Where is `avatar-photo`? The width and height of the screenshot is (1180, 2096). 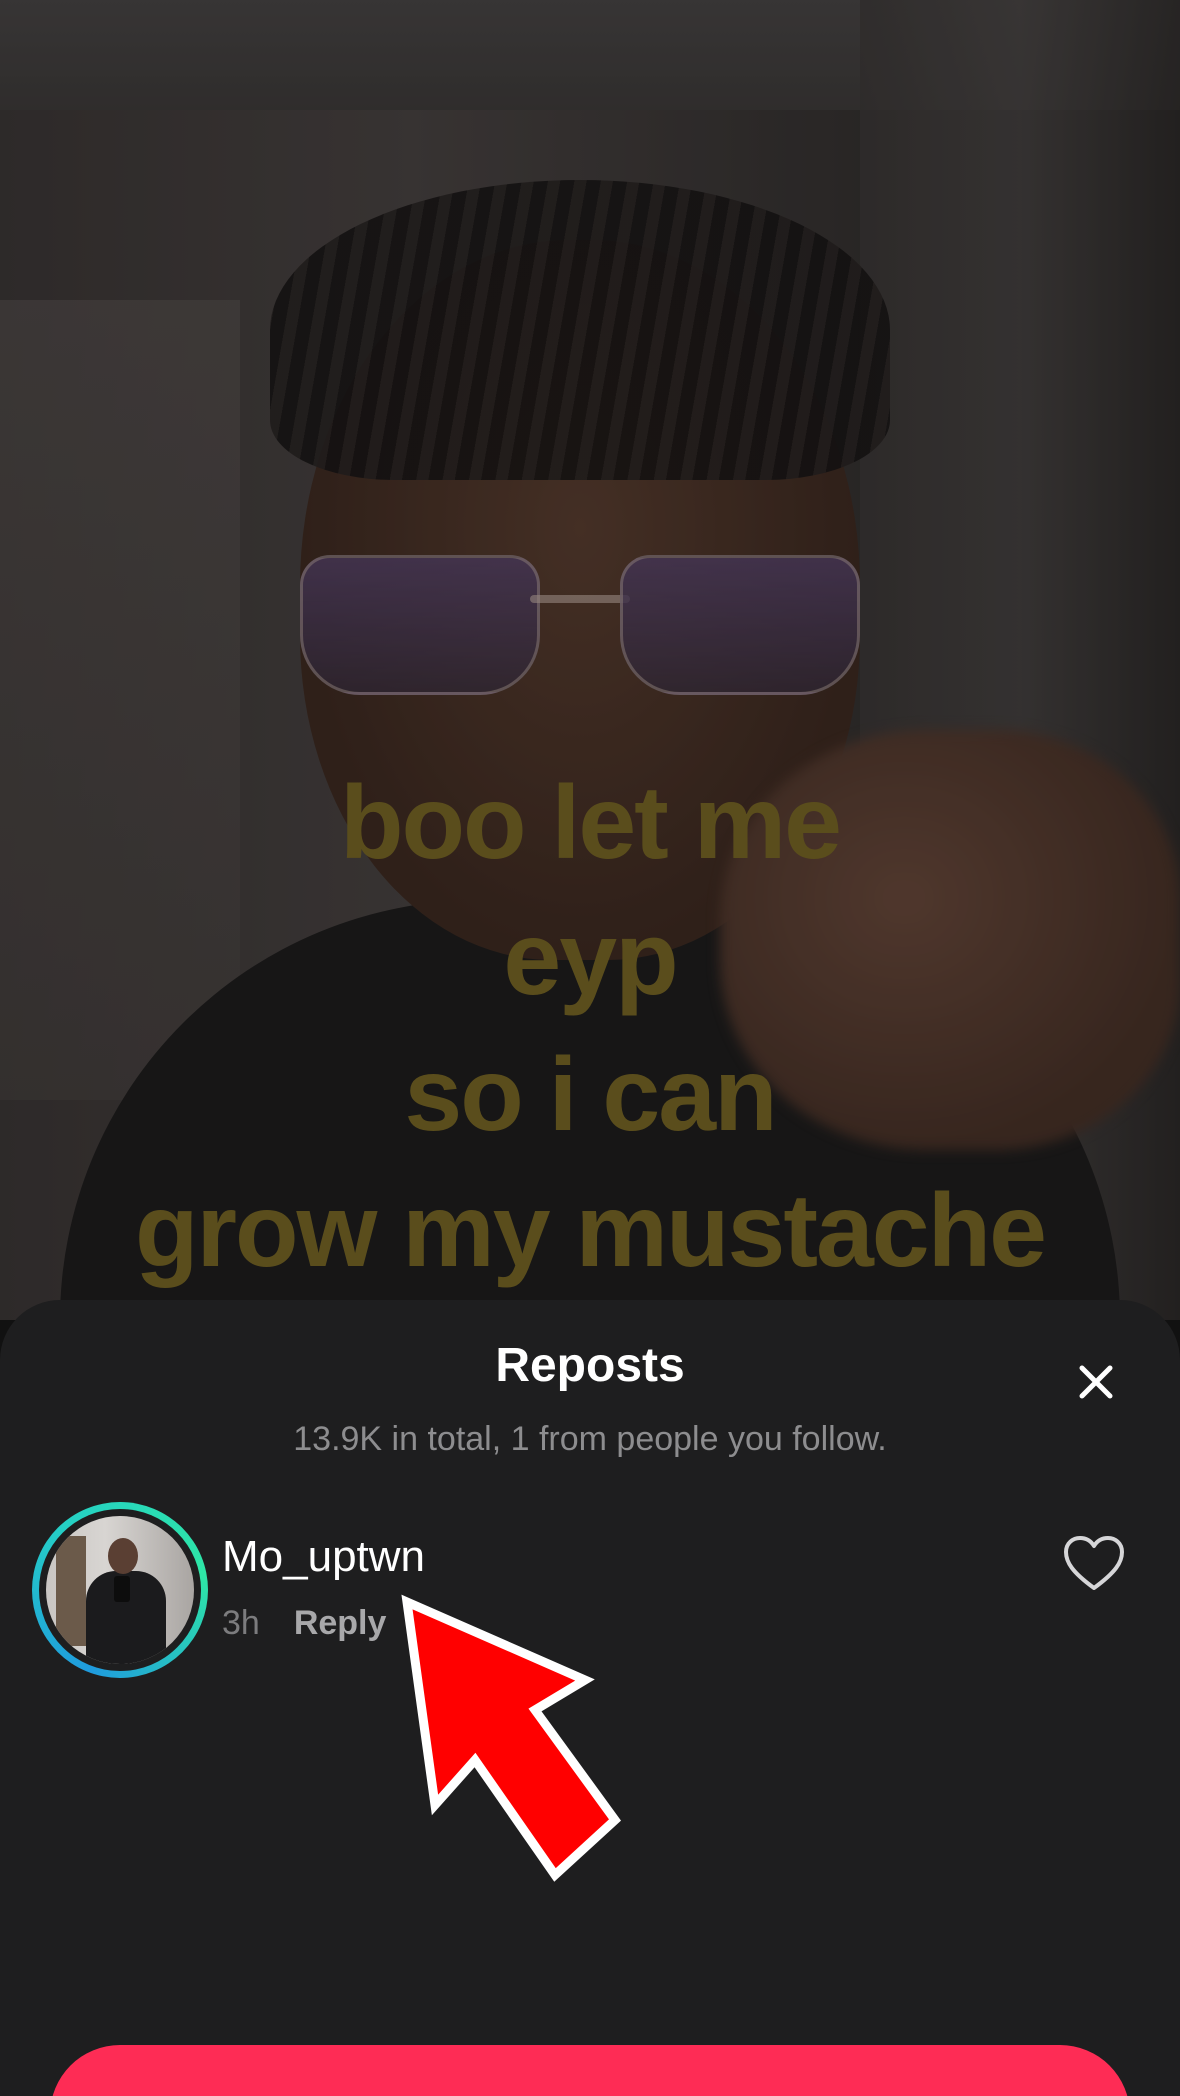
avatar-photo is located at coordinates (120, 1590).